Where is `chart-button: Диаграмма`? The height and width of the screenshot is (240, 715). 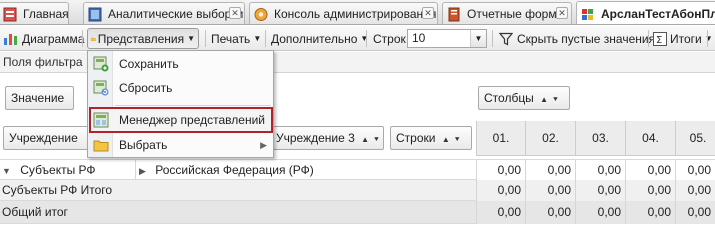
chart-button: Диаграмма is located at coordinates (43, 38).